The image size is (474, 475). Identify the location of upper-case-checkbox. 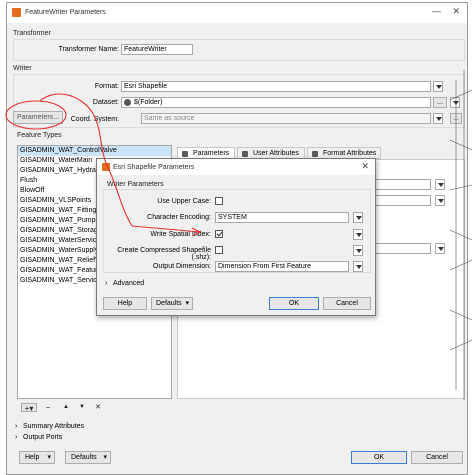
(219, 201).